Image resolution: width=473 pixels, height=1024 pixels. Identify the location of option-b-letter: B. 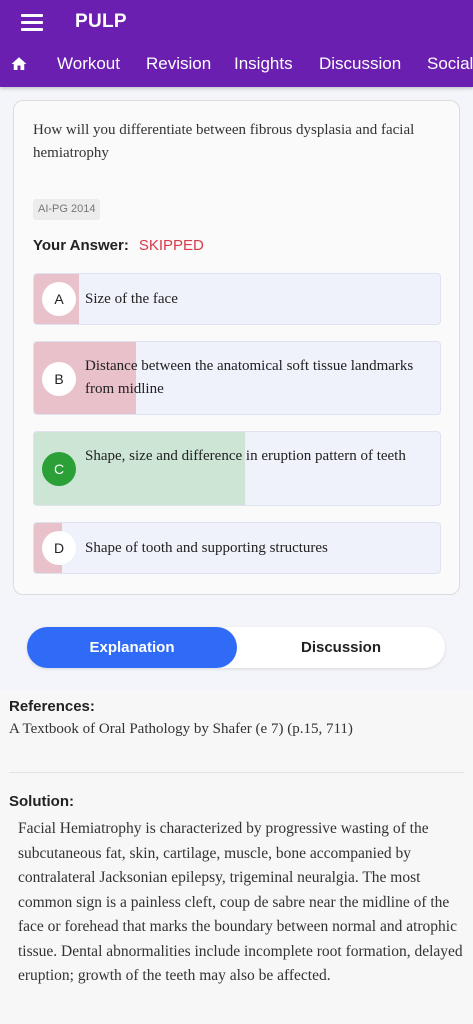
(59, 379).